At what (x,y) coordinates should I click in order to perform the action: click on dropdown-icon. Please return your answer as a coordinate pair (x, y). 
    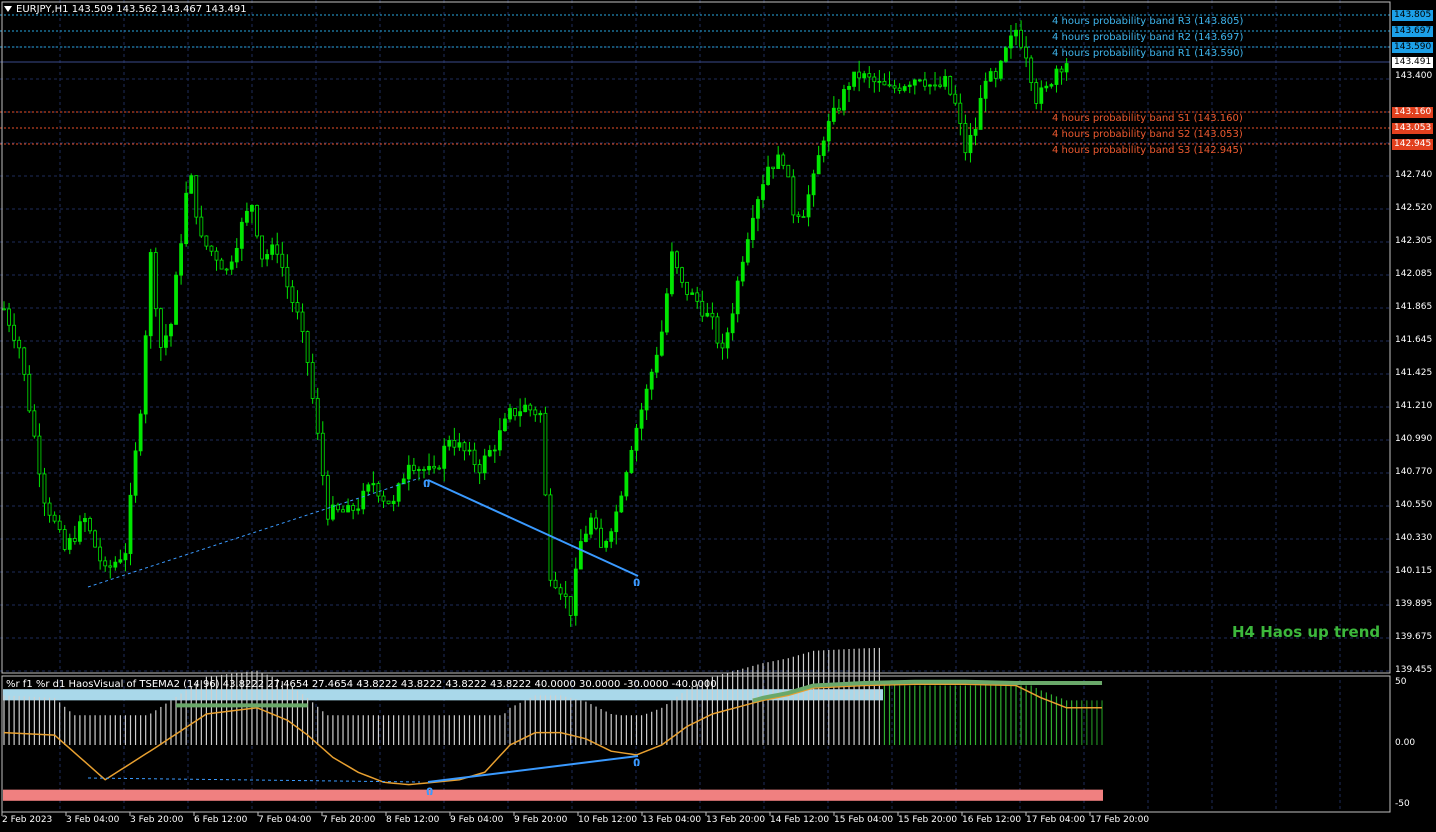
    Looking at the image, I should click on (8, 9).